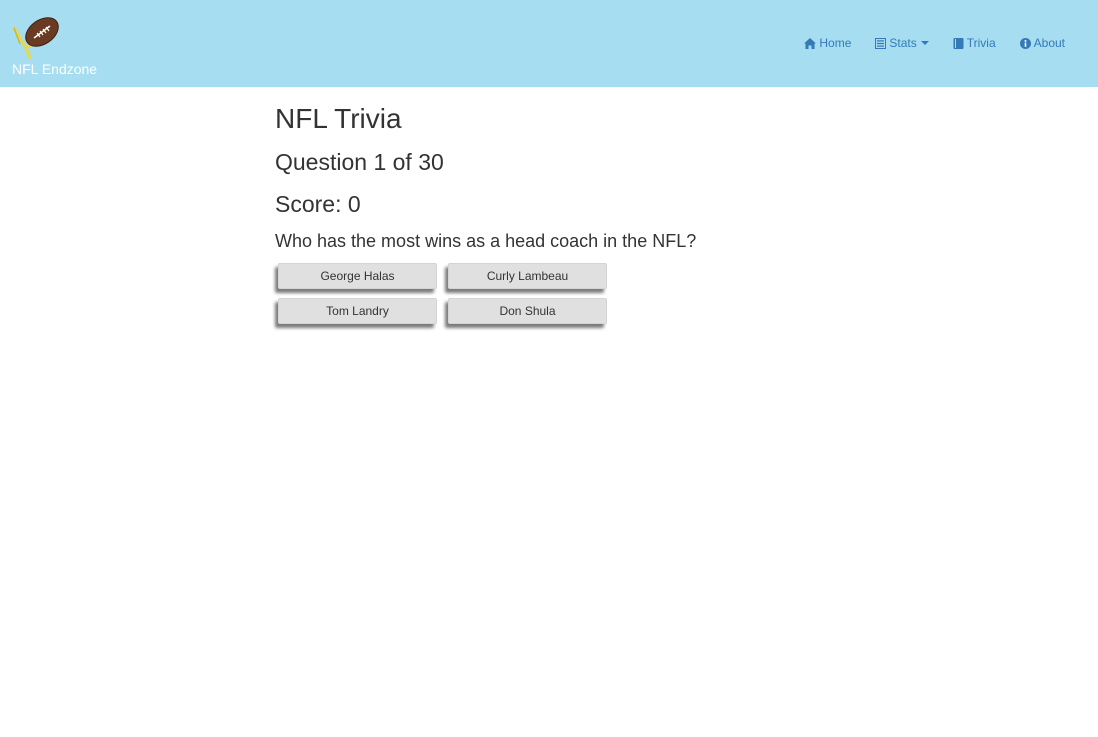 This screenshot has height=737, width=1098. What do you see at coordinates (527, 276) in the screenshot?
I see `answer-button: Curly Lambeau` at bounding box center [527, 276].